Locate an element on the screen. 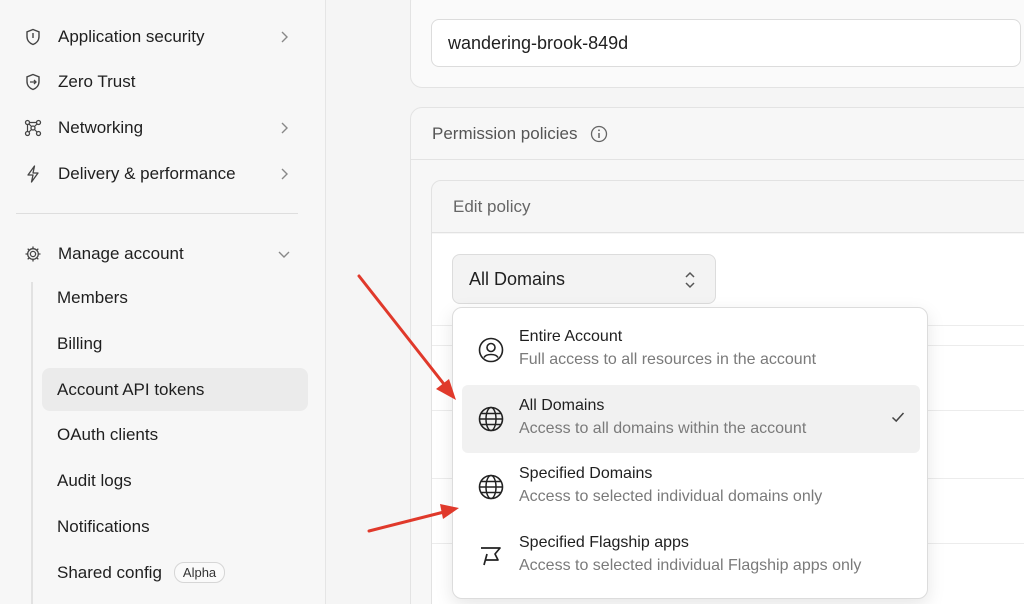  sidebar-item-zero-trust: Zero Trust is located at coordinates (161, 82).